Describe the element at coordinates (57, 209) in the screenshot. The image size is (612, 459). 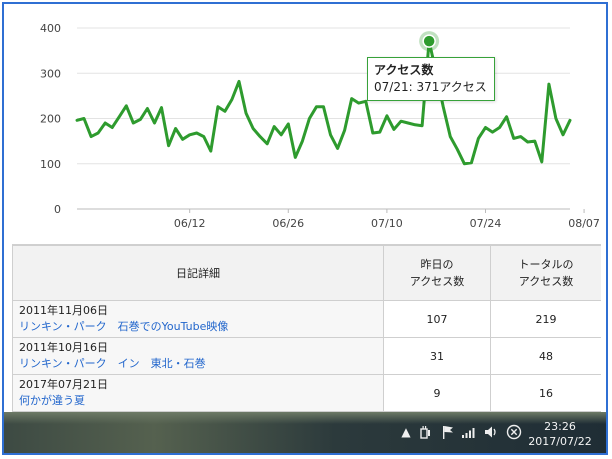
I see `y-tick-label: 0` at that location.